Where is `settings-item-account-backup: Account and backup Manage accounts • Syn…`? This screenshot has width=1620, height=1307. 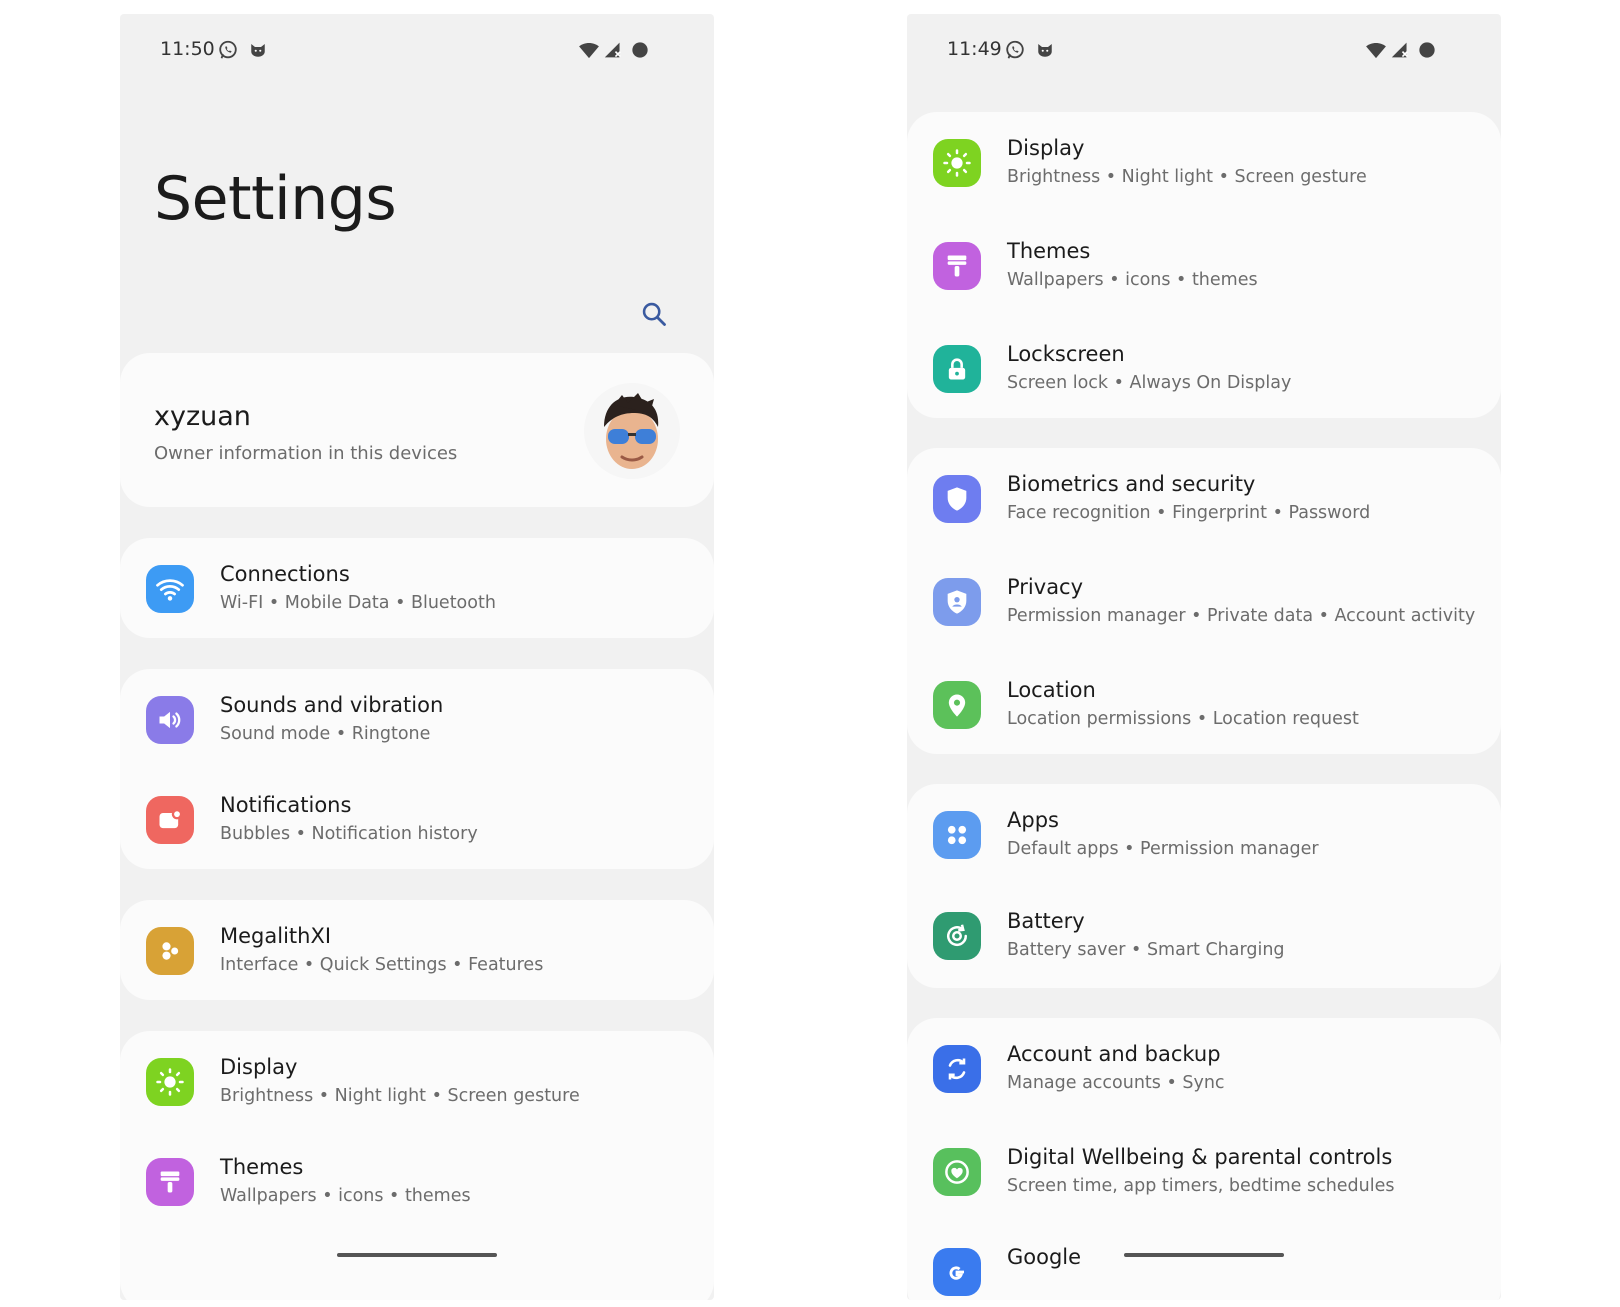
settings-item-account-backup: Account and backup Manage accounts • Syn… is located at coordinates (1204, 1069).